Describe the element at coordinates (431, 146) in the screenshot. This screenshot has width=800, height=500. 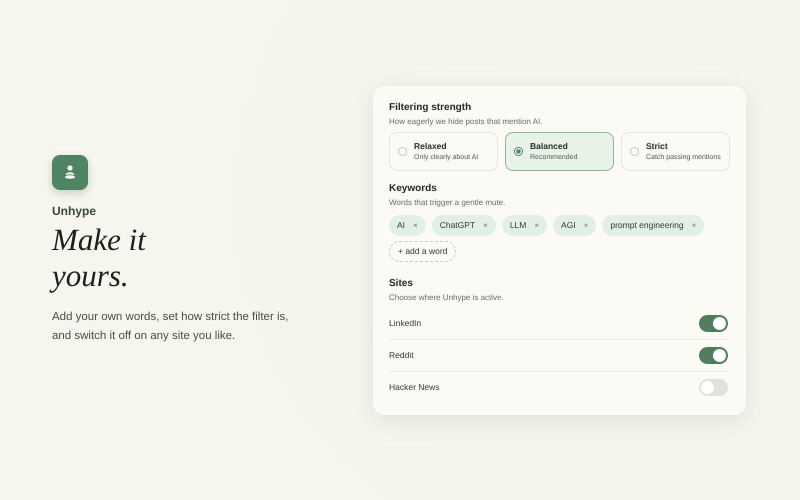
I see `option-label: Relaxed` at that location.